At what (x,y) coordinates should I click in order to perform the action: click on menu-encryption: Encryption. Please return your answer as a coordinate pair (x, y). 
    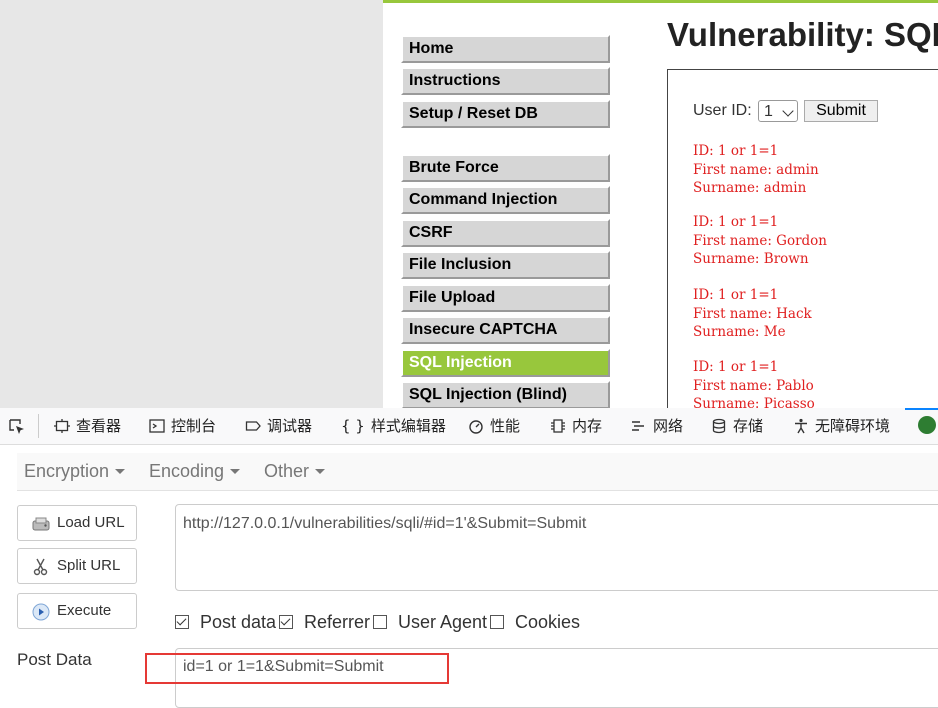
    Looking at the image, I should click on (75, 471).